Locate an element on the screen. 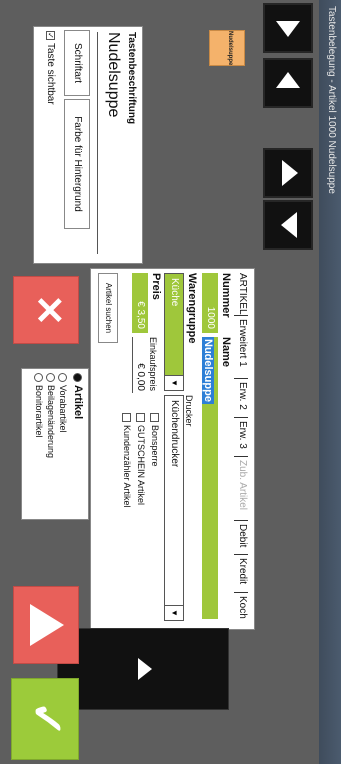 The width and height of the screenshot is (341, 764). checkbox-checked-icon: ✓ is located at coordinates (51, 35).